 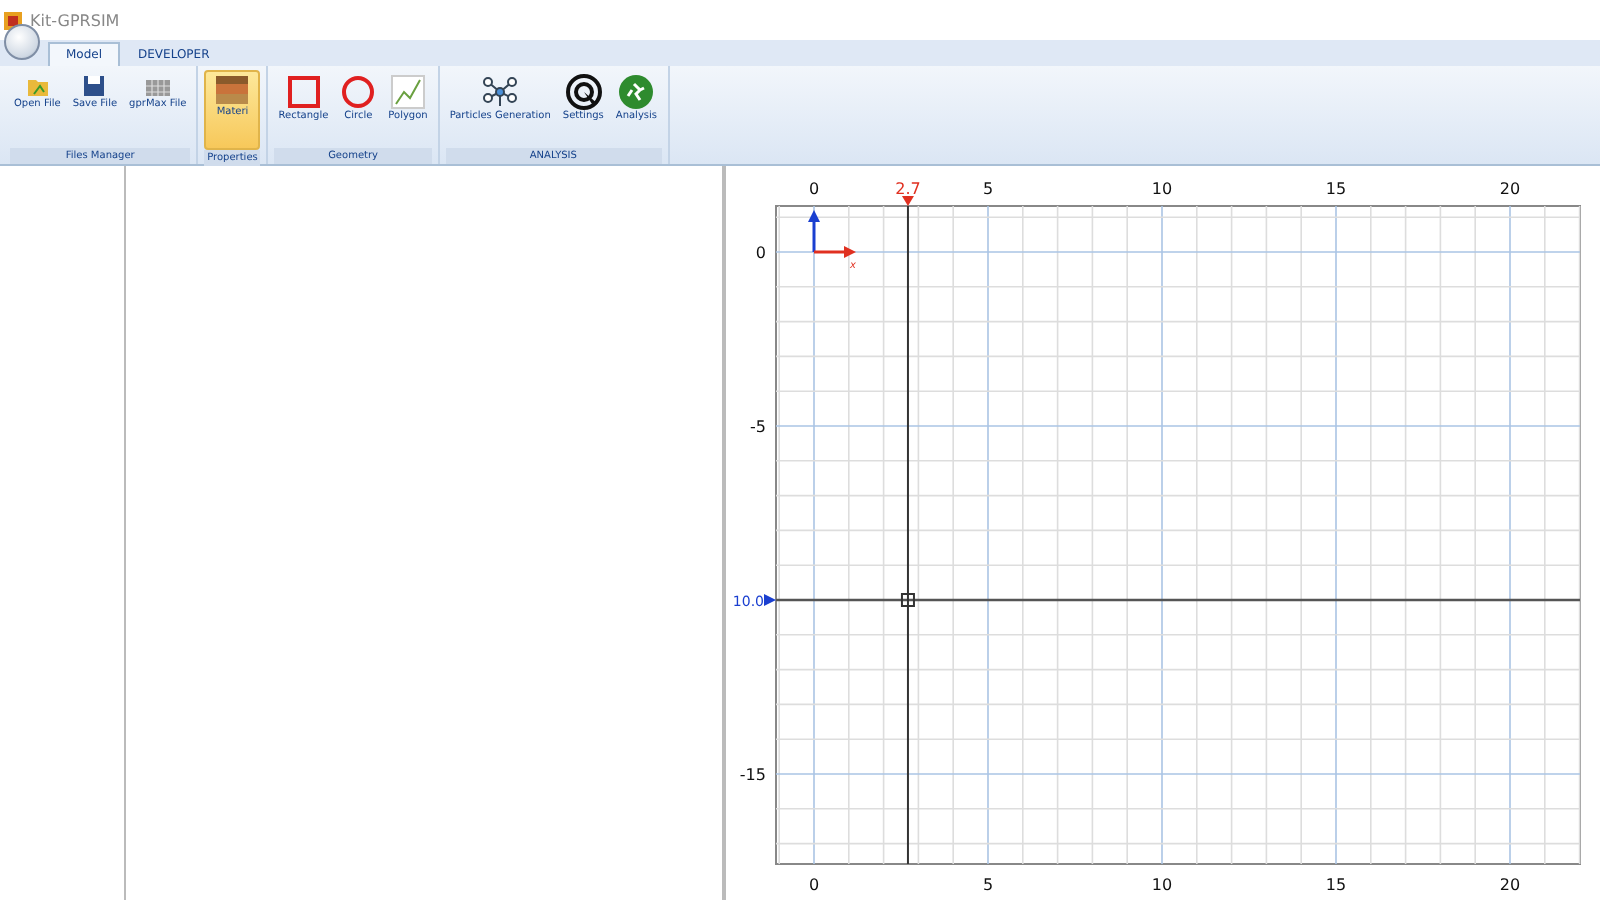 I want to click on y-tick-label: 0, so click(x=760, y=253).